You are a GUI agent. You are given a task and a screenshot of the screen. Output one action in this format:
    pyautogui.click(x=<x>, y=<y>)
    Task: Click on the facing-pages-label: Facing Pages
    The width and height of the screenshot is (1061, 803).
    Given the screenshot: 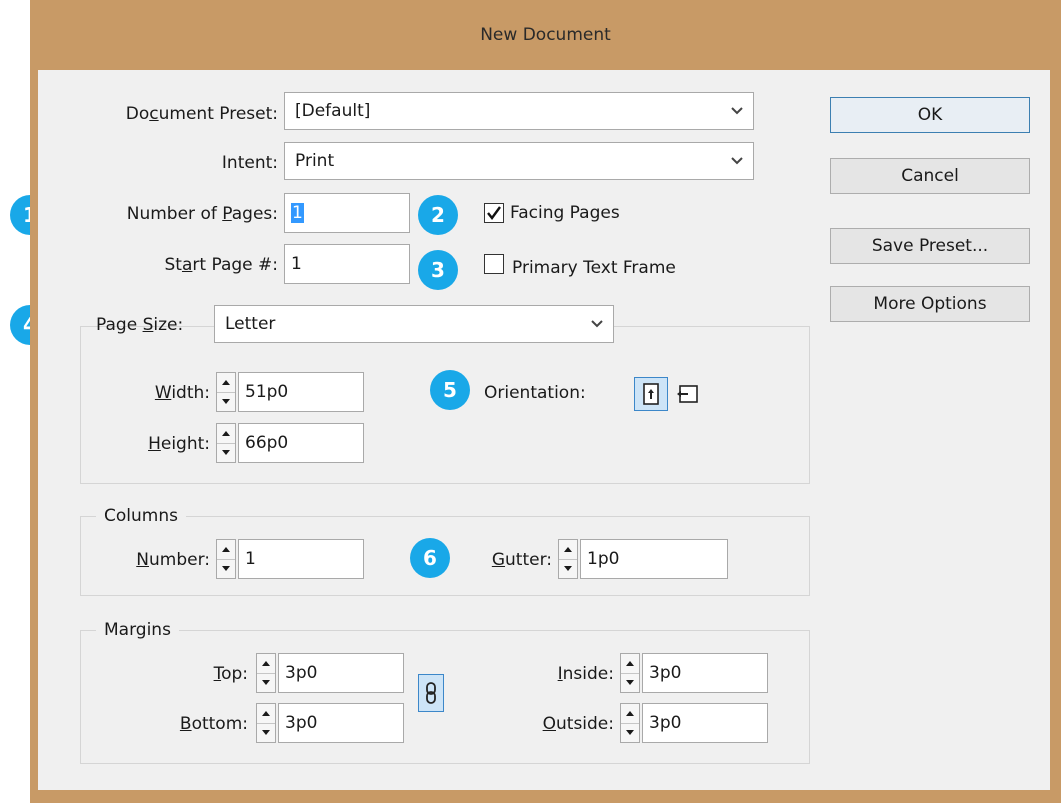 What is the action you would take?
    pyautogui.click(x=565, y=213)
    